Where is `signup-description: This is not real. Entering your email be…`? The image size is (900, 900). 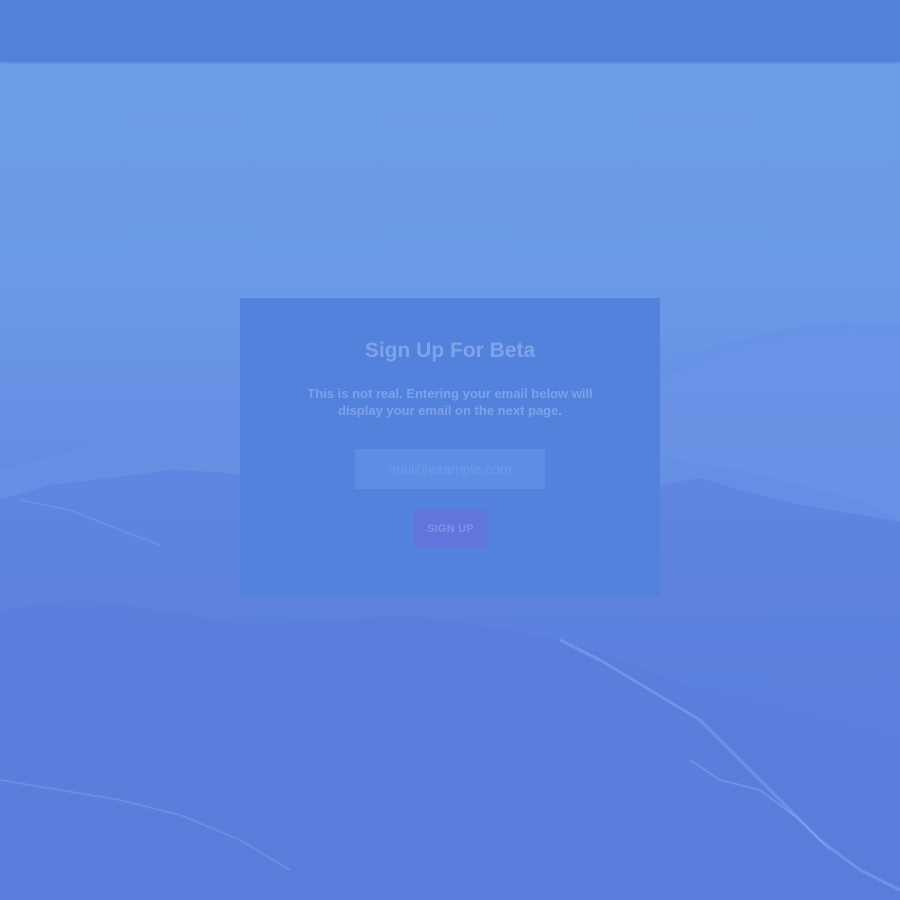 signup-description: This is not real. Entering your email be… is located at coordinates (450, 402).